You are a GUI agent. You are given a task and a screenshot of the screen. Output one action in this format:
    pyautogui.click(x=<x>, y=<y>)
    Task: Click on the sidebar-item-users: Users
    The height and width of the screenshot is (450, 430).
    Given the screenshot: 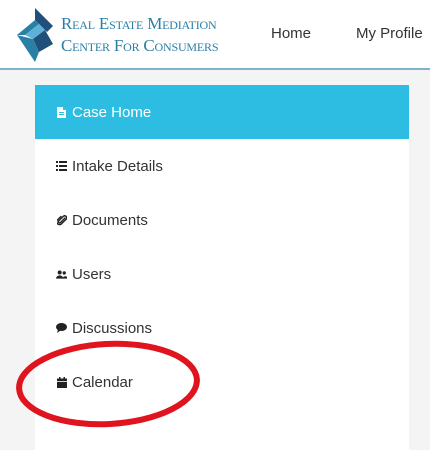 What is the action you would take?
    pyautogui.click(x=222, y=274)
    